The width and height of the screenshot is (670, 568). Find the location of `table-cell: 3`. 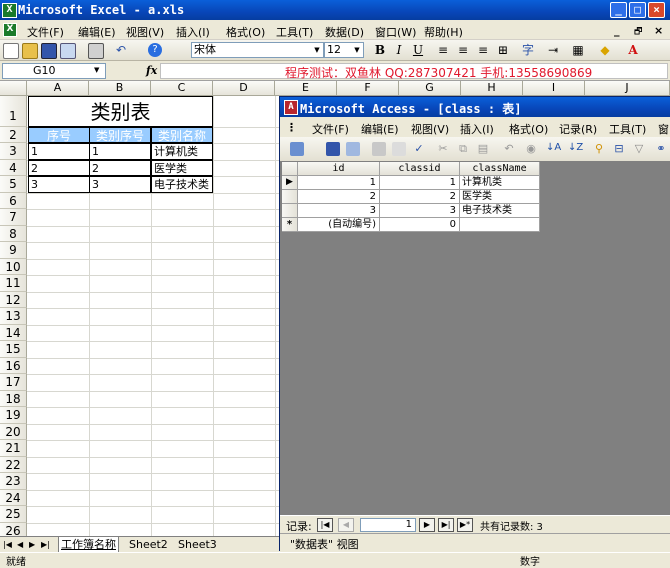

table-cell: 3 is located at coordinates (339, 211).